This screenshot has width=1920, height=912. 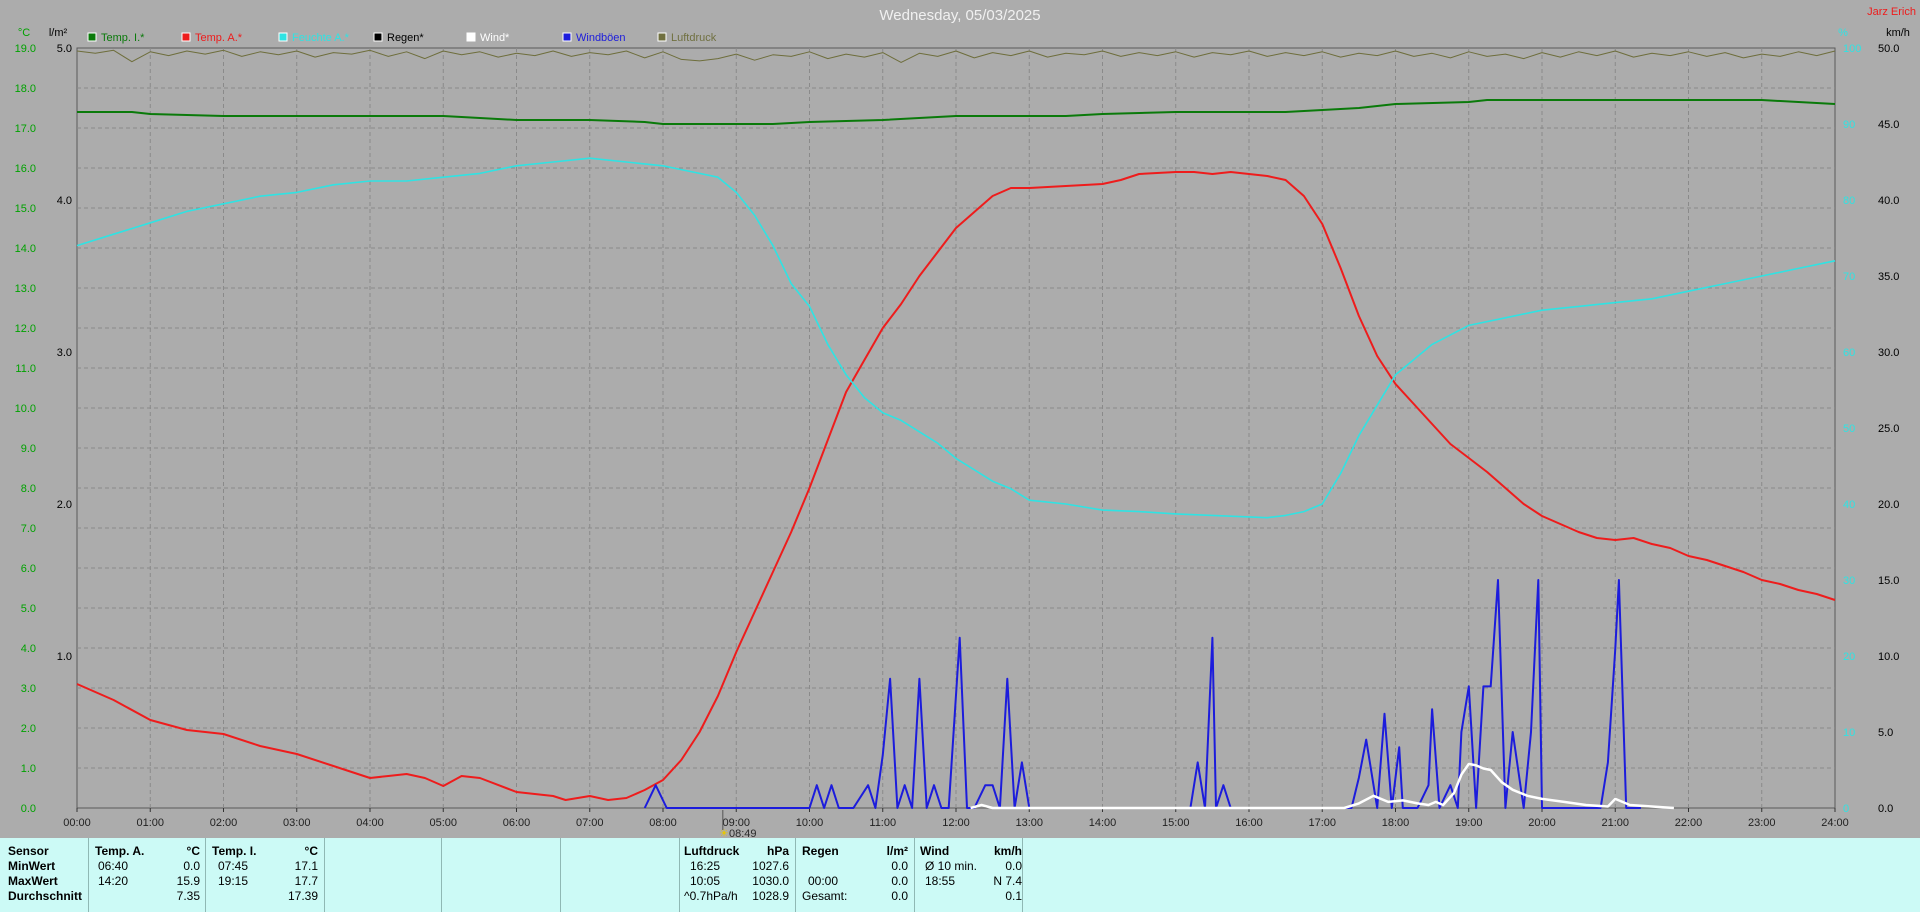 I want to click on percent-axis-tick-label: 20, so click(x=1849, y=657).